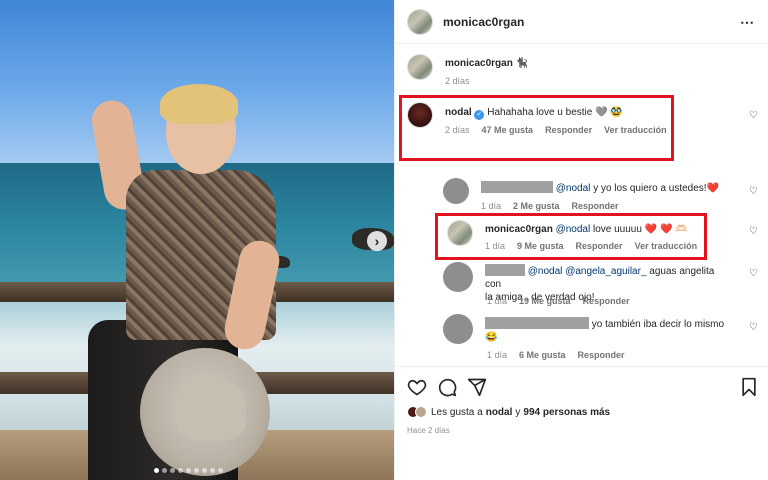  Describe the element at coordinates (536, 206) in the screenshot. I see `comment-likes: 2 Me gusta` at that location.